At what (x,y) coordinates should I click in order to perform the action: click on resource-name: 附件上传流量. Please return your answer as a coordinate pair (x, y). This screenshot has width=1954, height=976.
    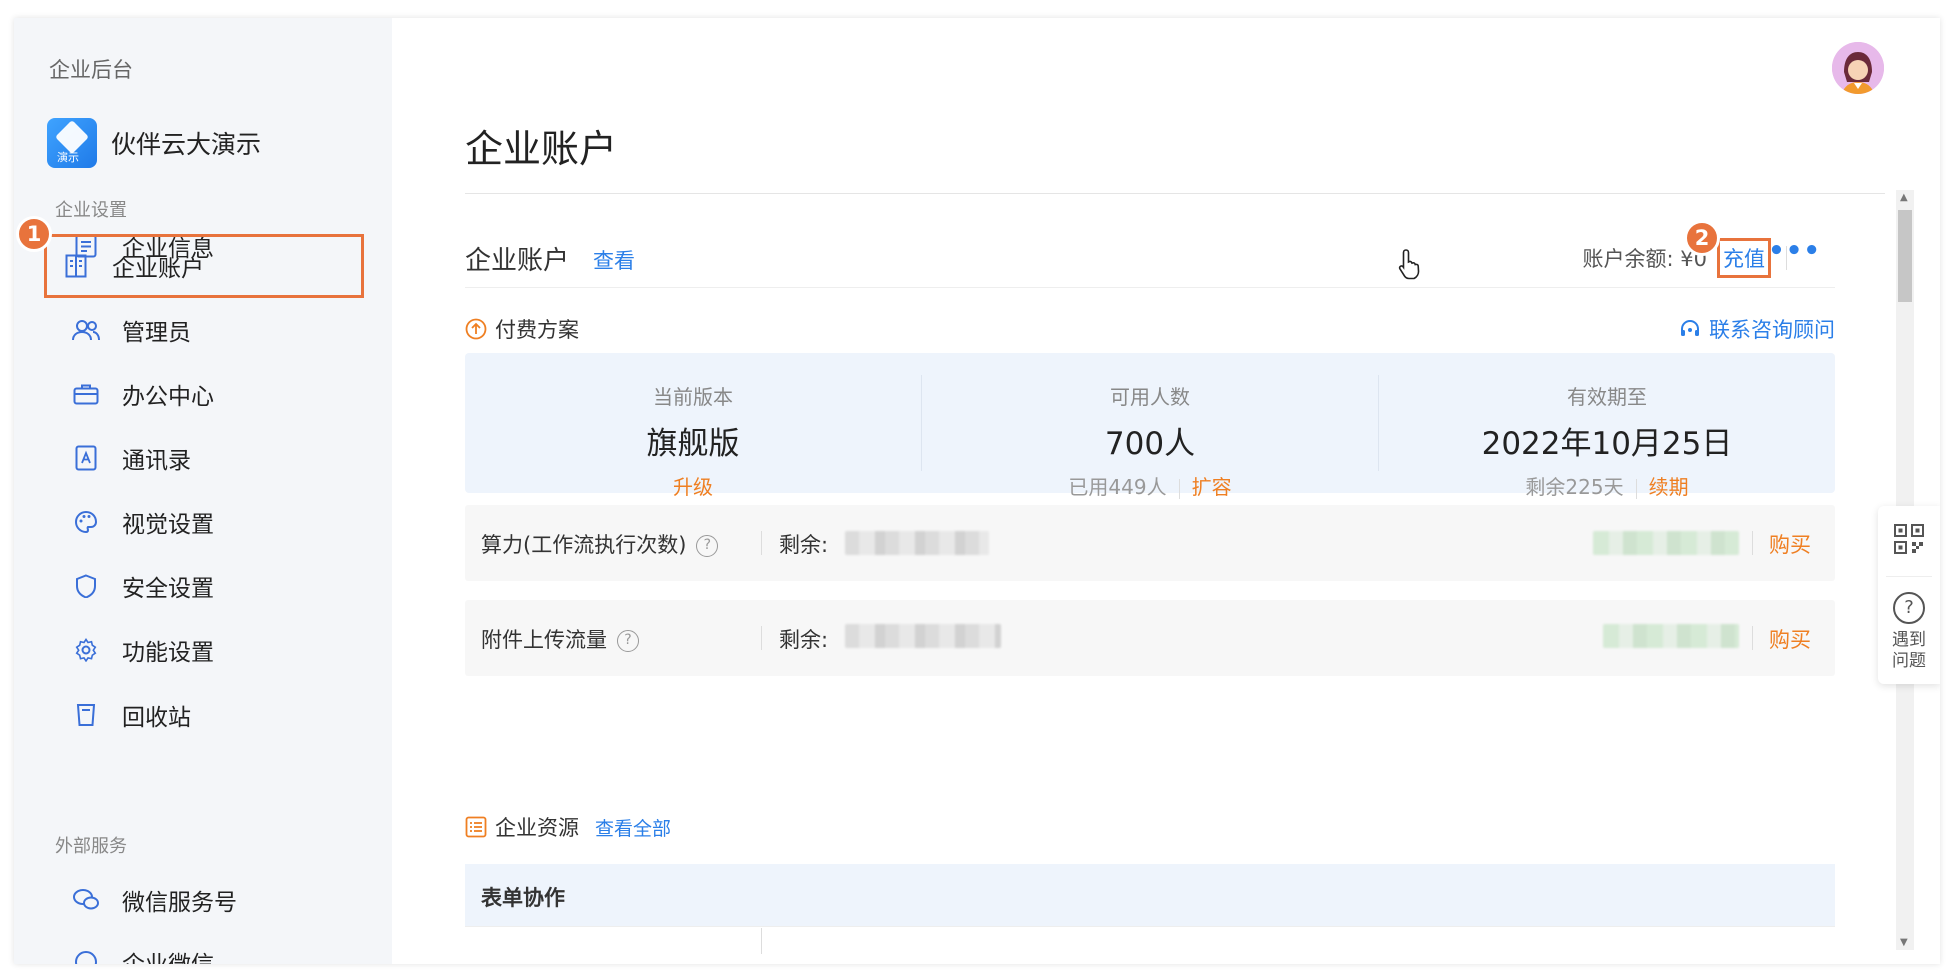
    Looking at the image, I should click on (544, 640).